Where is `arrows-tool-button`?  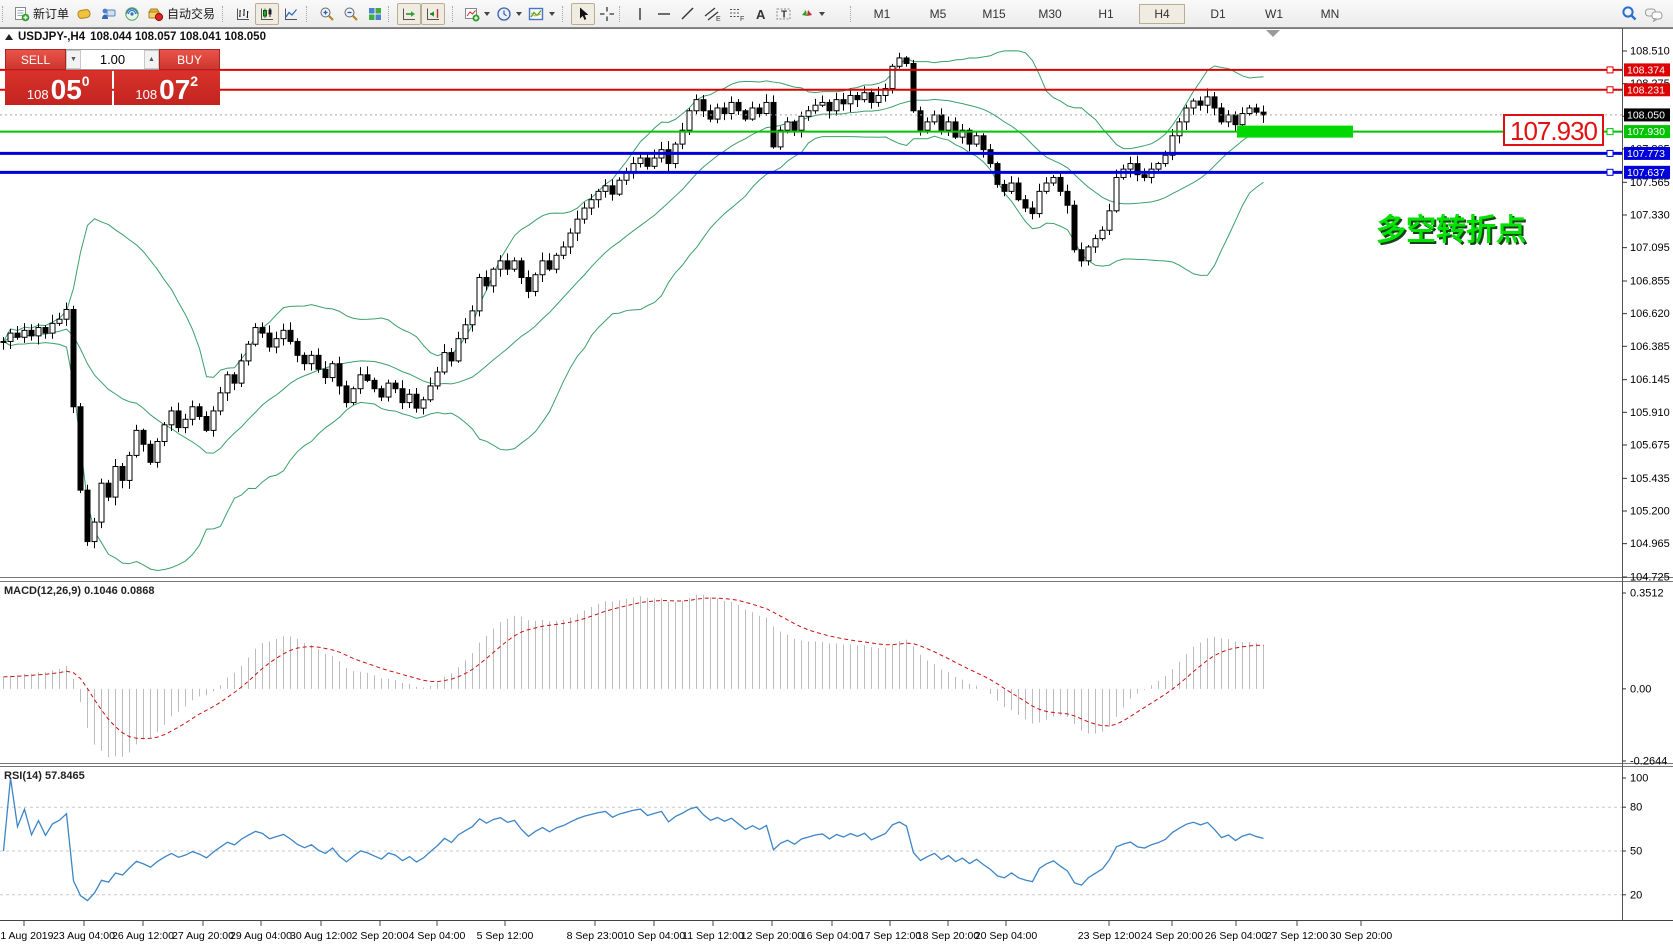
arrows-tool-button is located at coordinates (812, 14).